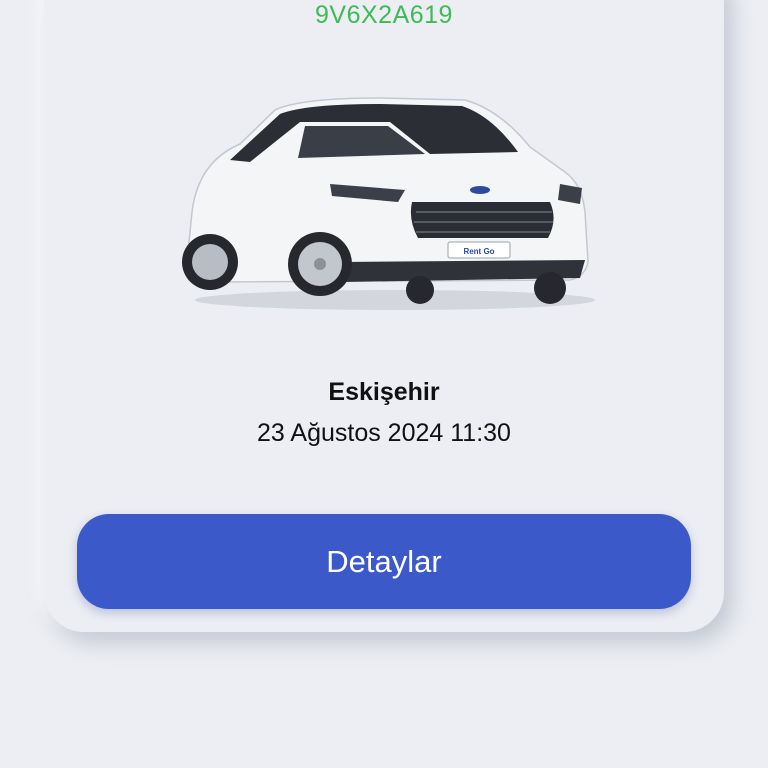 Image resolution: width=768 pixels, height=768 pixels. Describe the element at coordinates (478, 251) in the screenshot. I see `svg-text: Rent Go` at that location.